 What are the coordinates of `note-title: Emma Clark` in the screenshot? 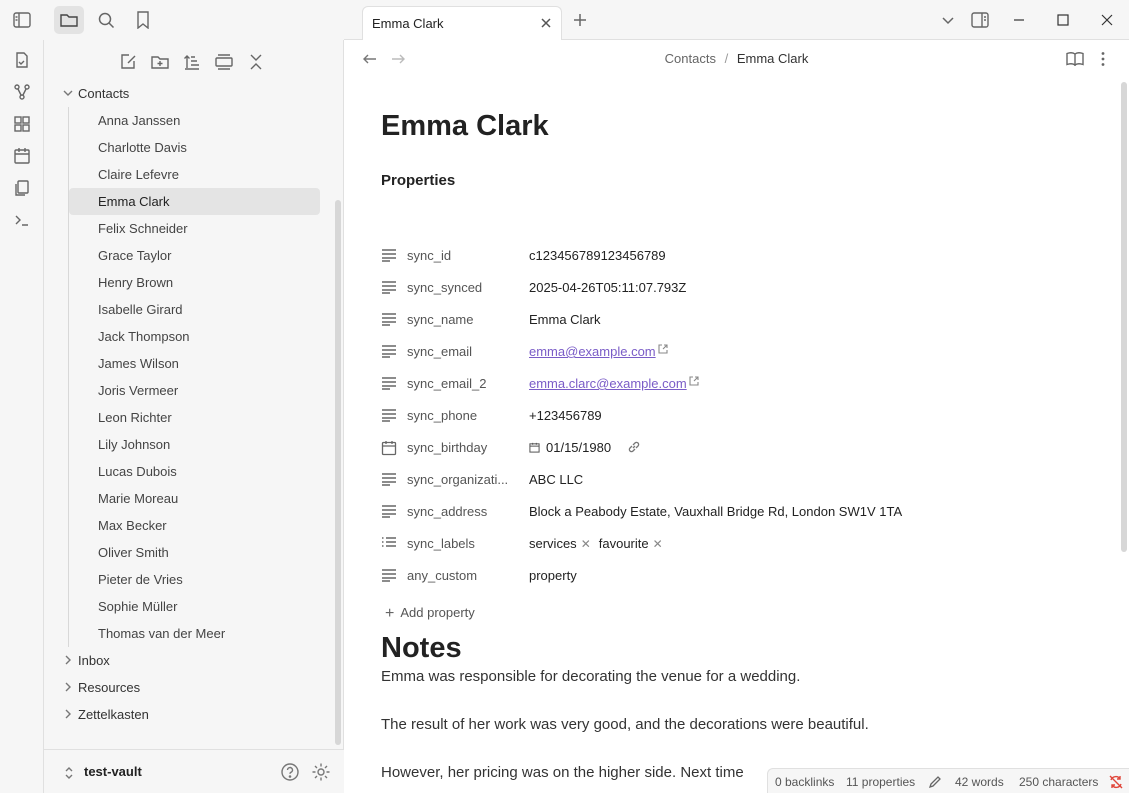 It's located at (741, 126).